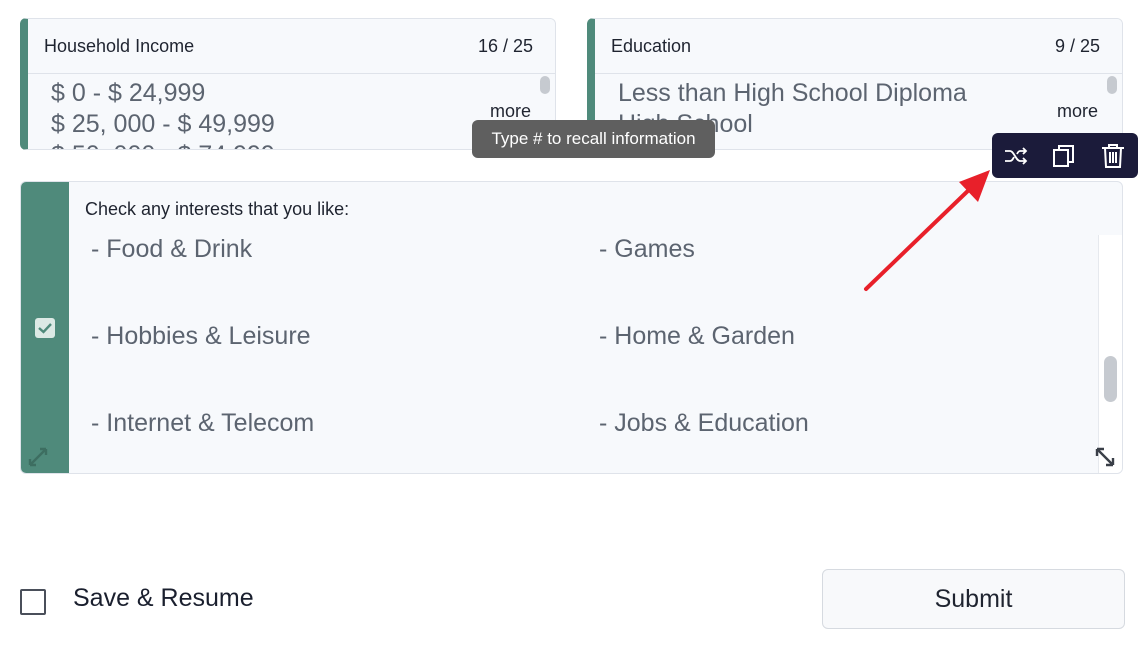  Describe the element at coordinates (128, 93) in the screenshot. I see `income-option: $ 0 - $ 24,999` at that location.